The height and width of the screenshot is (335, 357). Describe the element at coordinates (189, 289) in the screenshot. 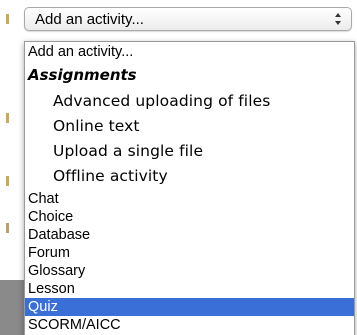

I see `option-lesson: Lesson` at that location.